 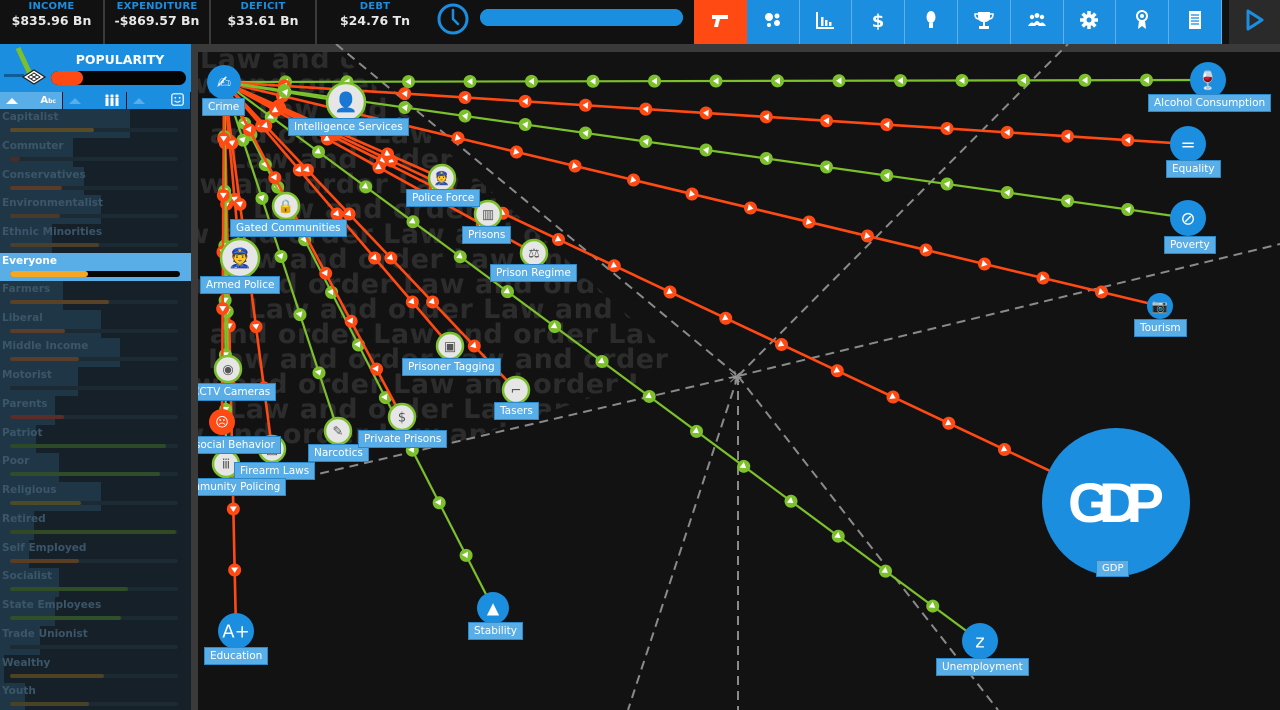 What do you see at coordinates (1210, 103) in the screenshot?
I see `node-label-alcohol: Alcohol Consumption` at bounding box center [1210, 103].